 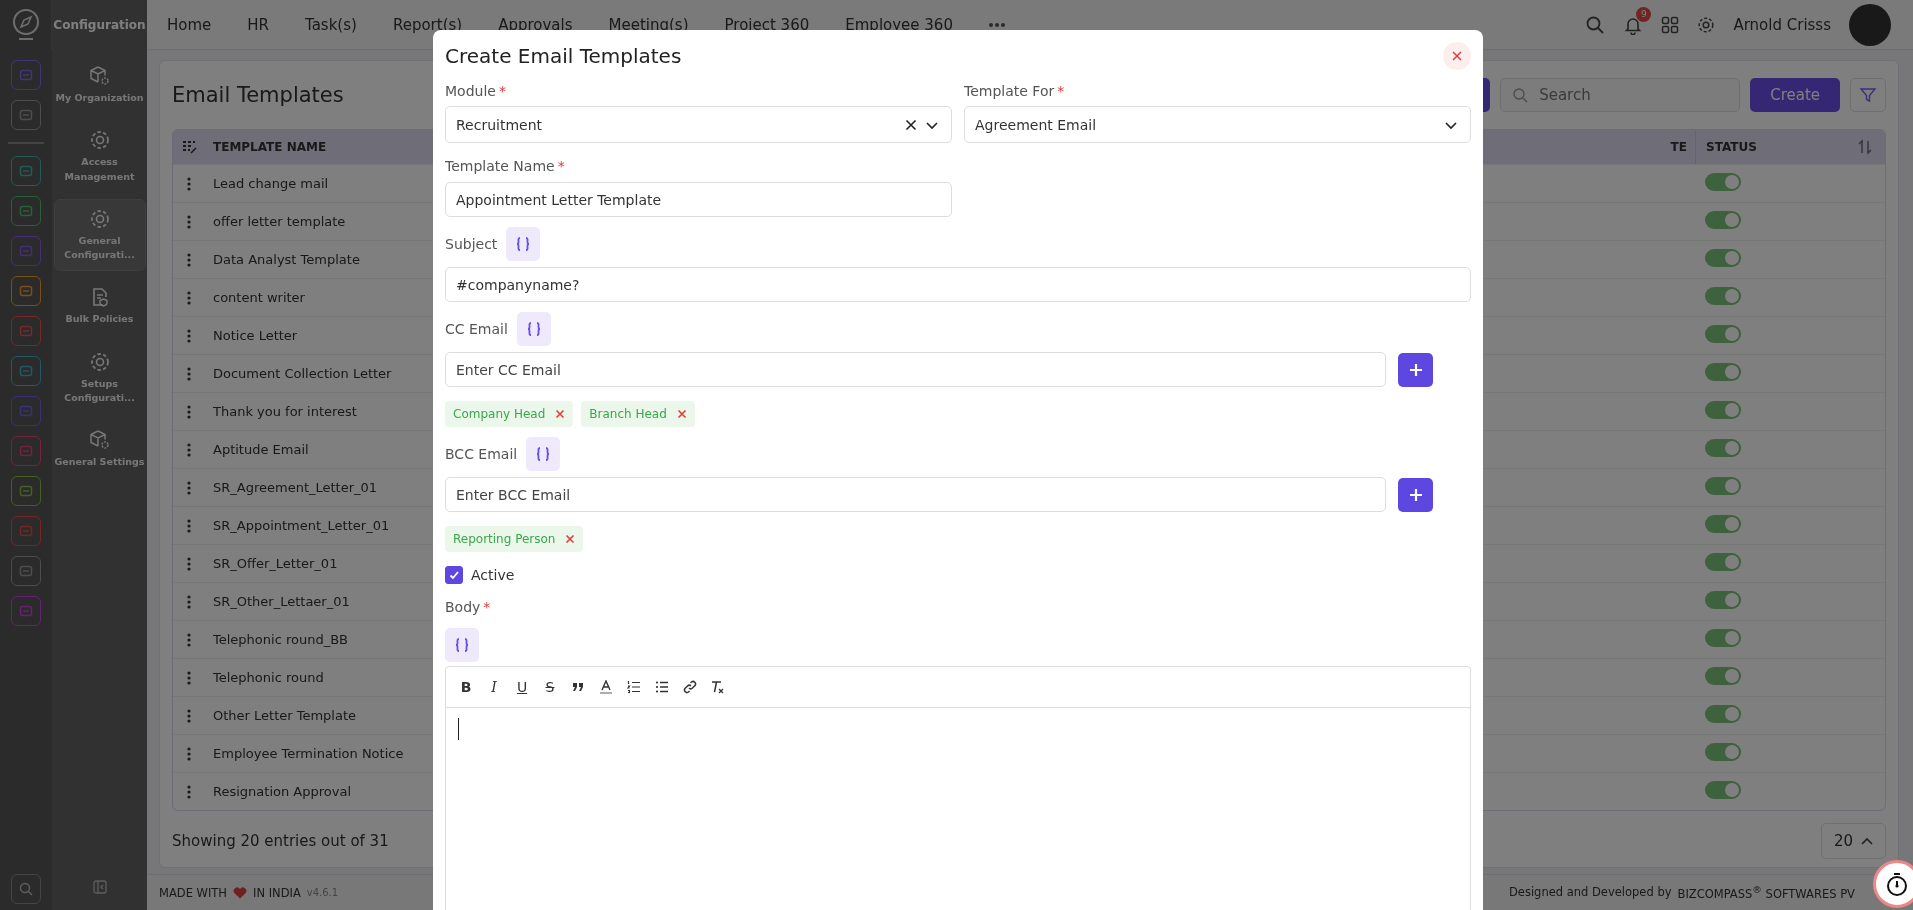 What do you see at coordinates (99, 306) in the screenshot?
I see `subnav-item: Bulk Policies` at bounding box center [99, 306].